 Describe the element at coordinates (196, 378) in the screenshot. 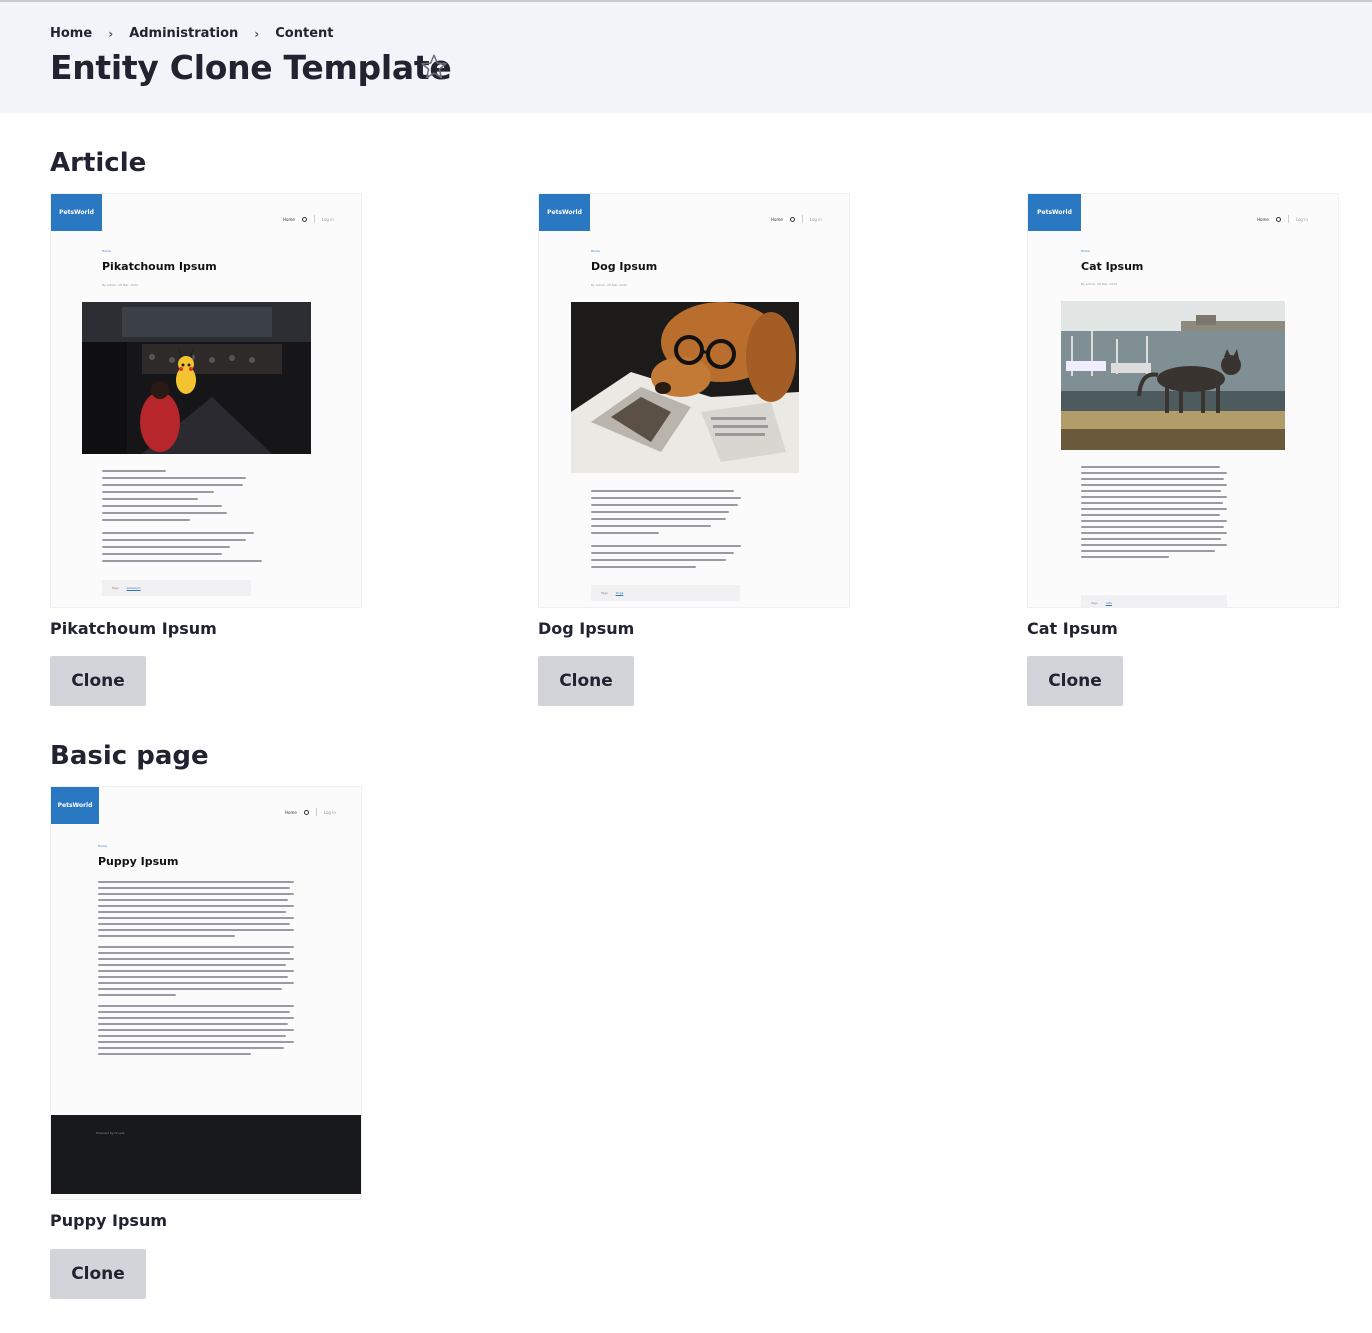

I see `pikachu-event-photo` at that location.